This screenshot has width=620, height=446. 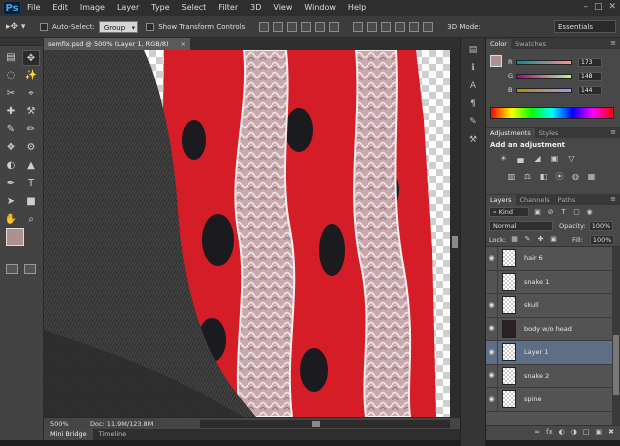 What do you see at coordinates (11, 220) in the screenshot?
I see `hand-tool-icon: ✋` at bounding box center [11, 220].